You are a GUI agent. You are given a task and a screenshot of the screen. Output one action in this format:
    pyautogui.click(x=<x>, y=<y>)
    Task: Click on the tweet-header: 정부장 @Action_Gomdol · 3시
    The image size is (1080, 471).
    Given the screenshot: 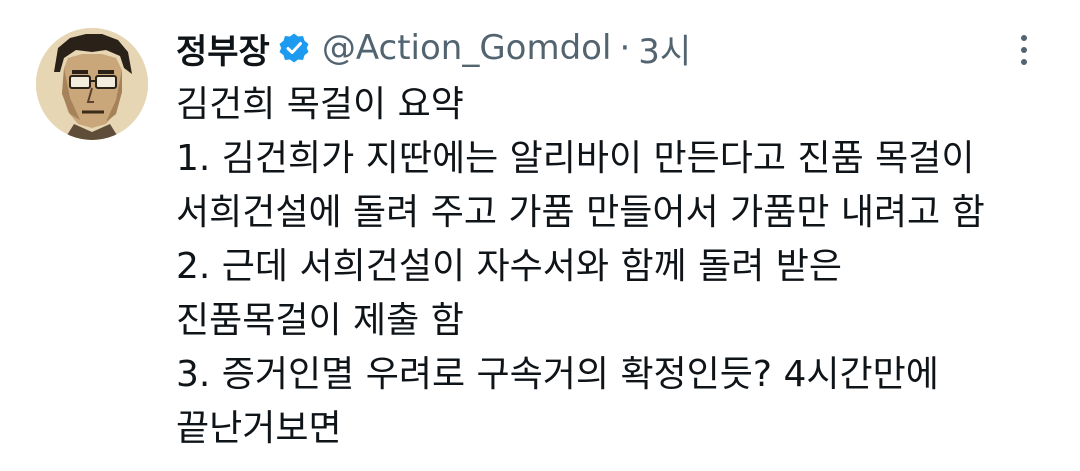 What is the action you would take?
    pyautogui.click(x=433, y=48)
    